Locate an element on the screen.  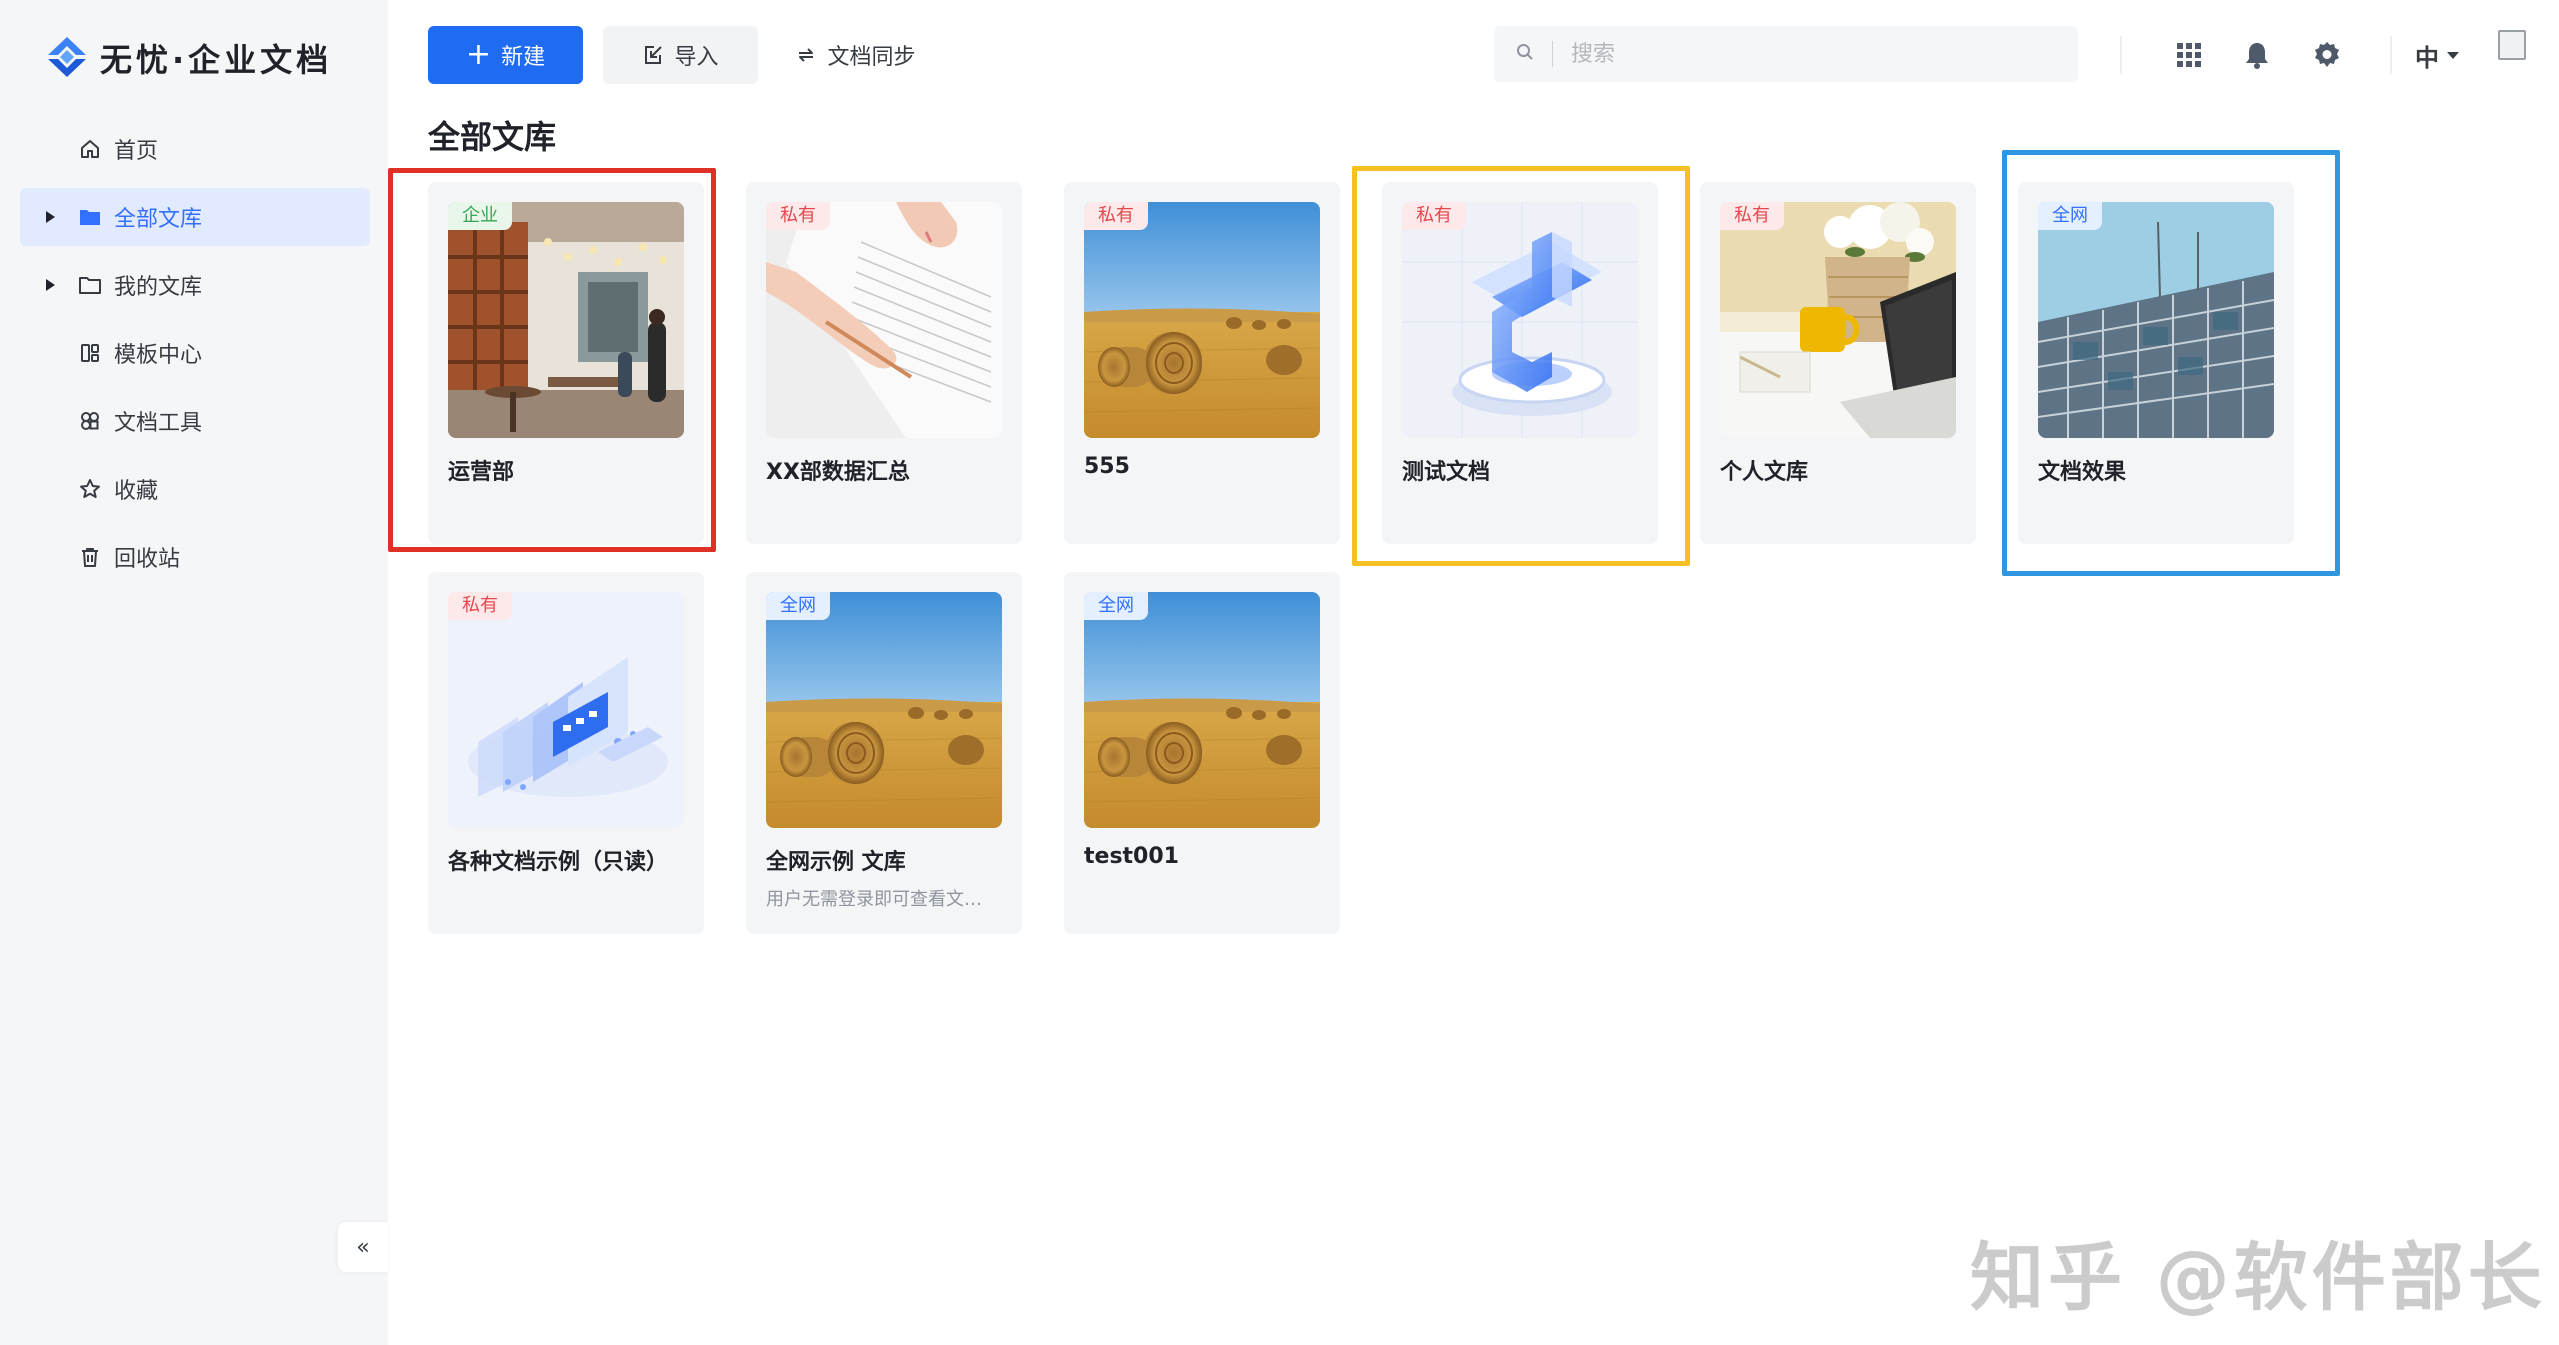
app-logo: 无忧·企业文档 is located at coordinates (187, 58).